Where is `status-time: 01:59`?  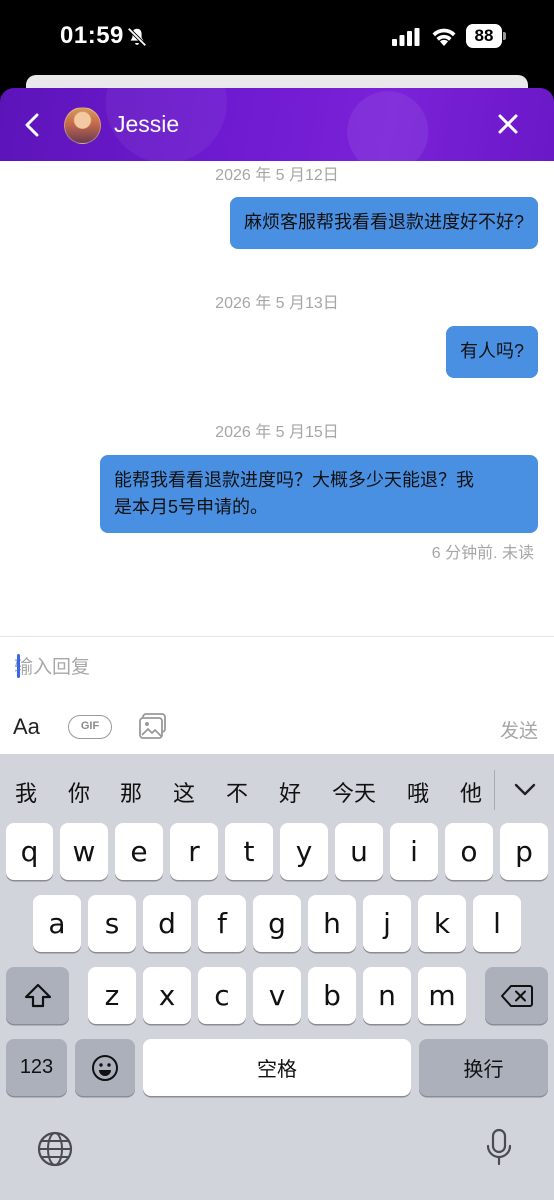
status-time: 01:59 is located at coordinates (92, 35).